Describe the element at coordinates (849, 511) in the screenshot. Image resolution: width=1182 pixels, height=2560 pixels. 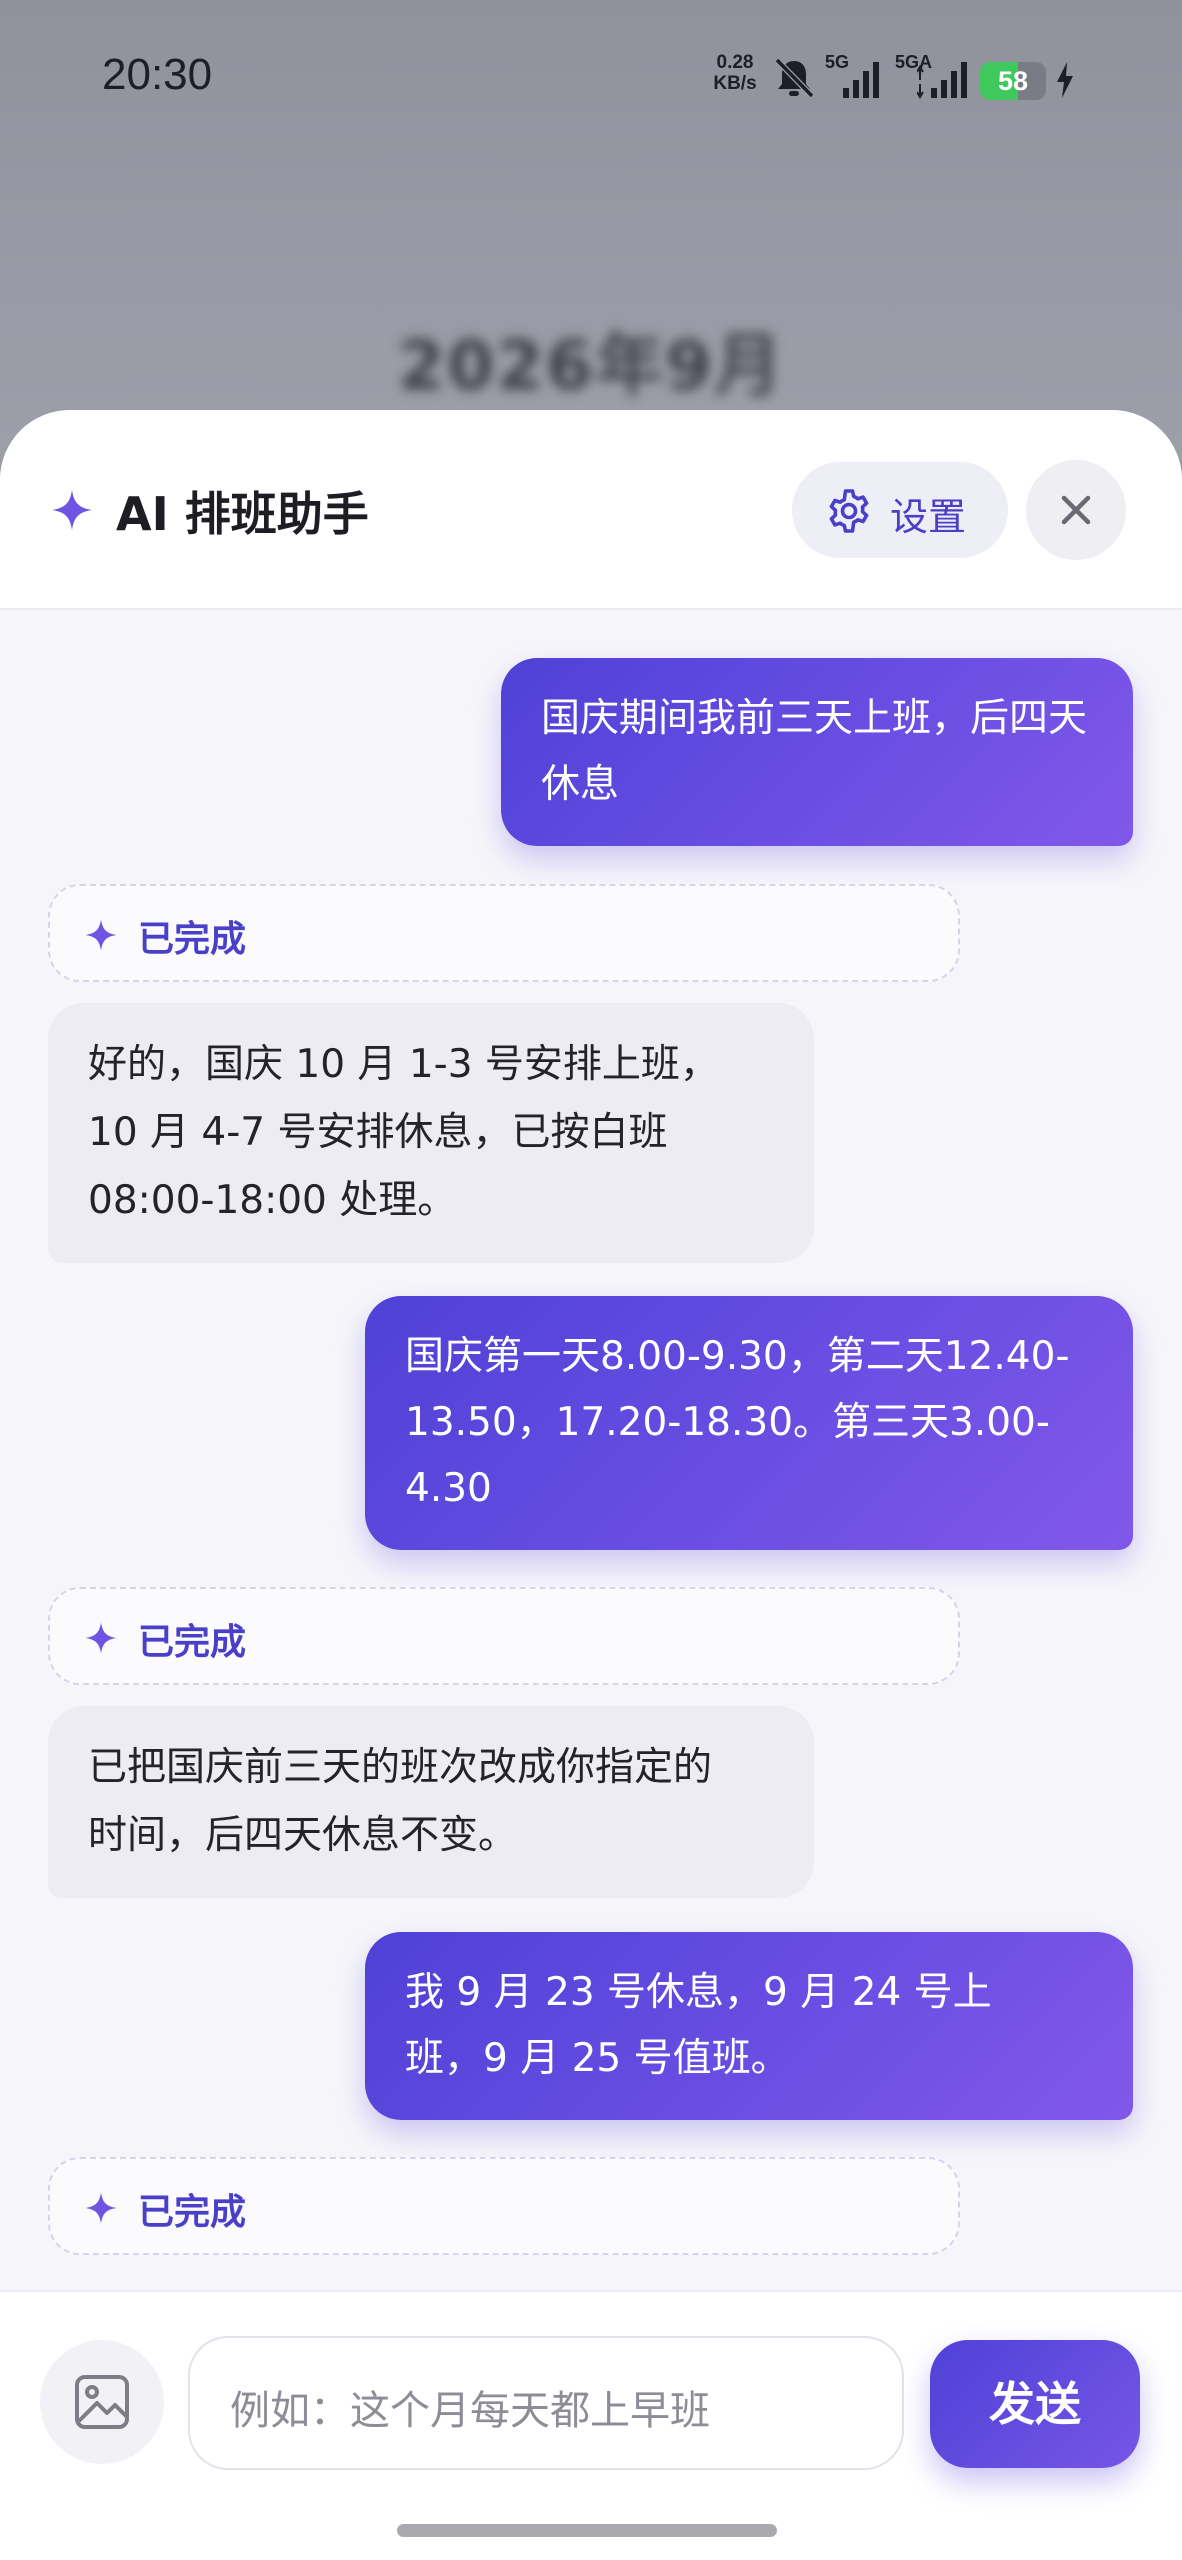
I see `gear-icon` at that location.